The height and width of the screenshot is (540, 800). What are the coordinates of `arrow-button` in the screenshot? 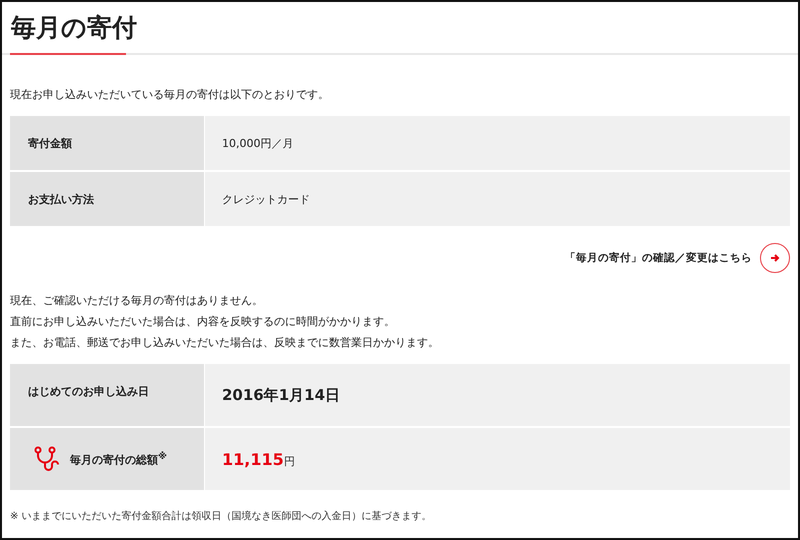 It's located at (775, 258).